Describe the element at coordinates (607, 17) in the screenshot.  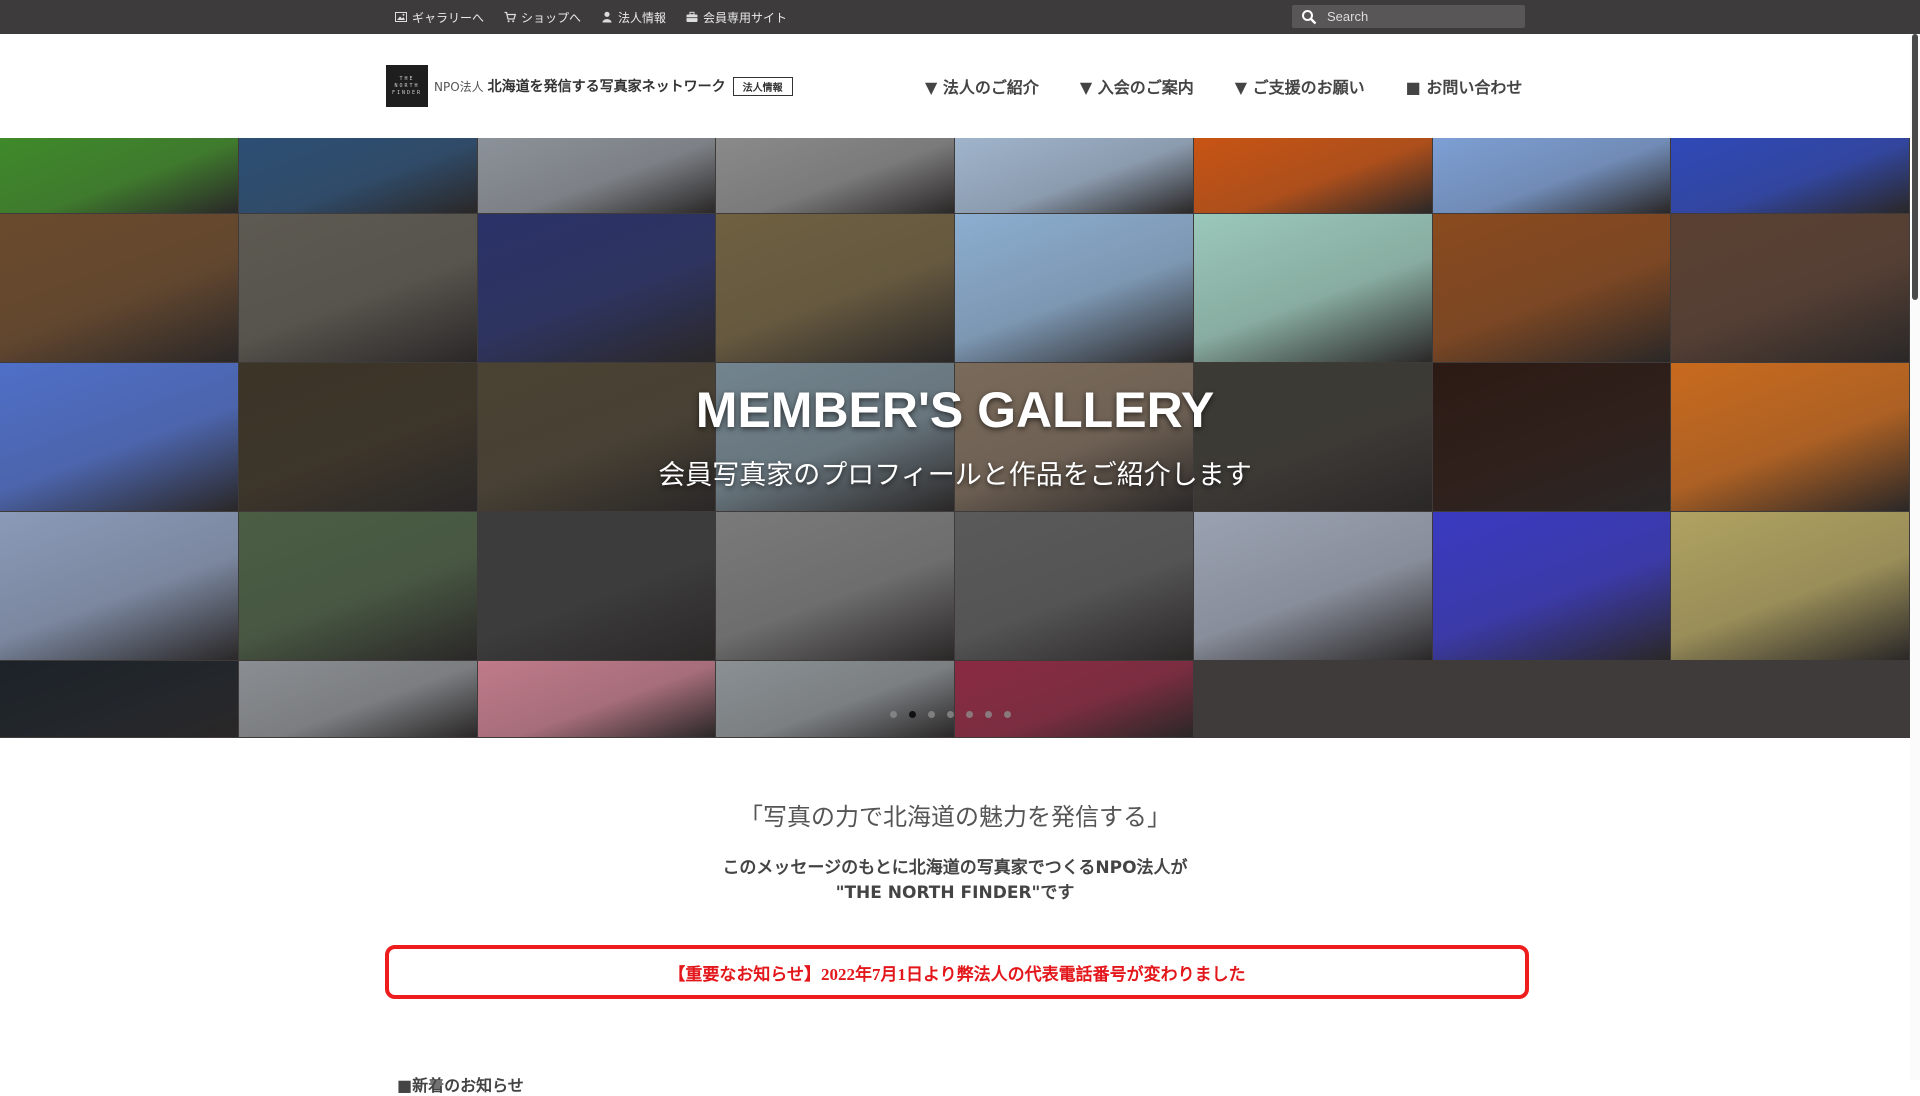
I see `user-icon` at that location.